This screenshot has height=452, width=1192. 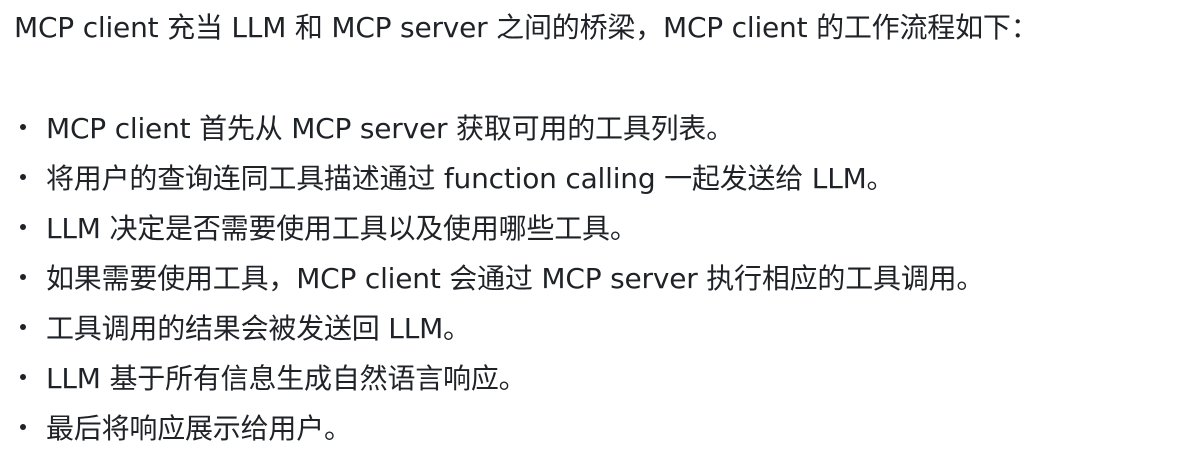 I want to click on list-item: 最后将响应展示给用户。, so click(x=499, y=427).